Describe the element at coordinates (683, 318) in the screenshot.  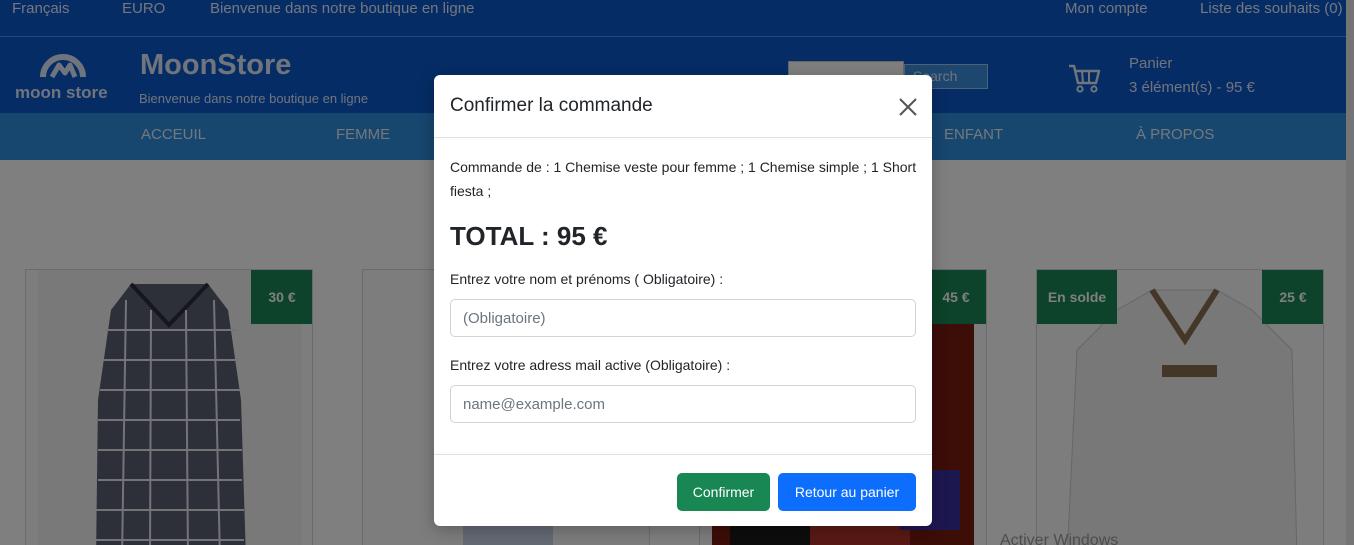
I see `name-input` at that location.